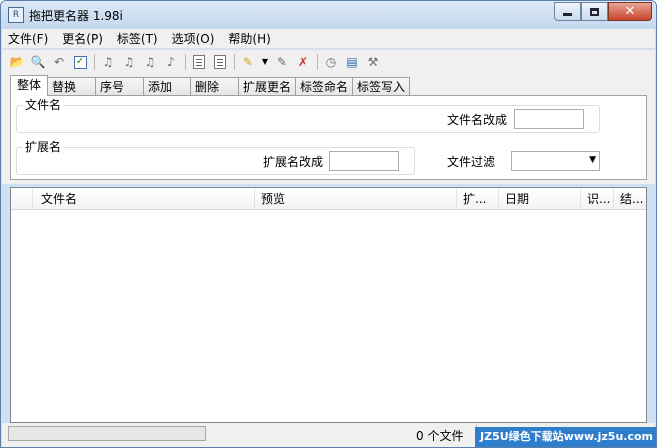 This screenshot has width=657, height=448. I want to click on minimize-button, so click(567, 11).